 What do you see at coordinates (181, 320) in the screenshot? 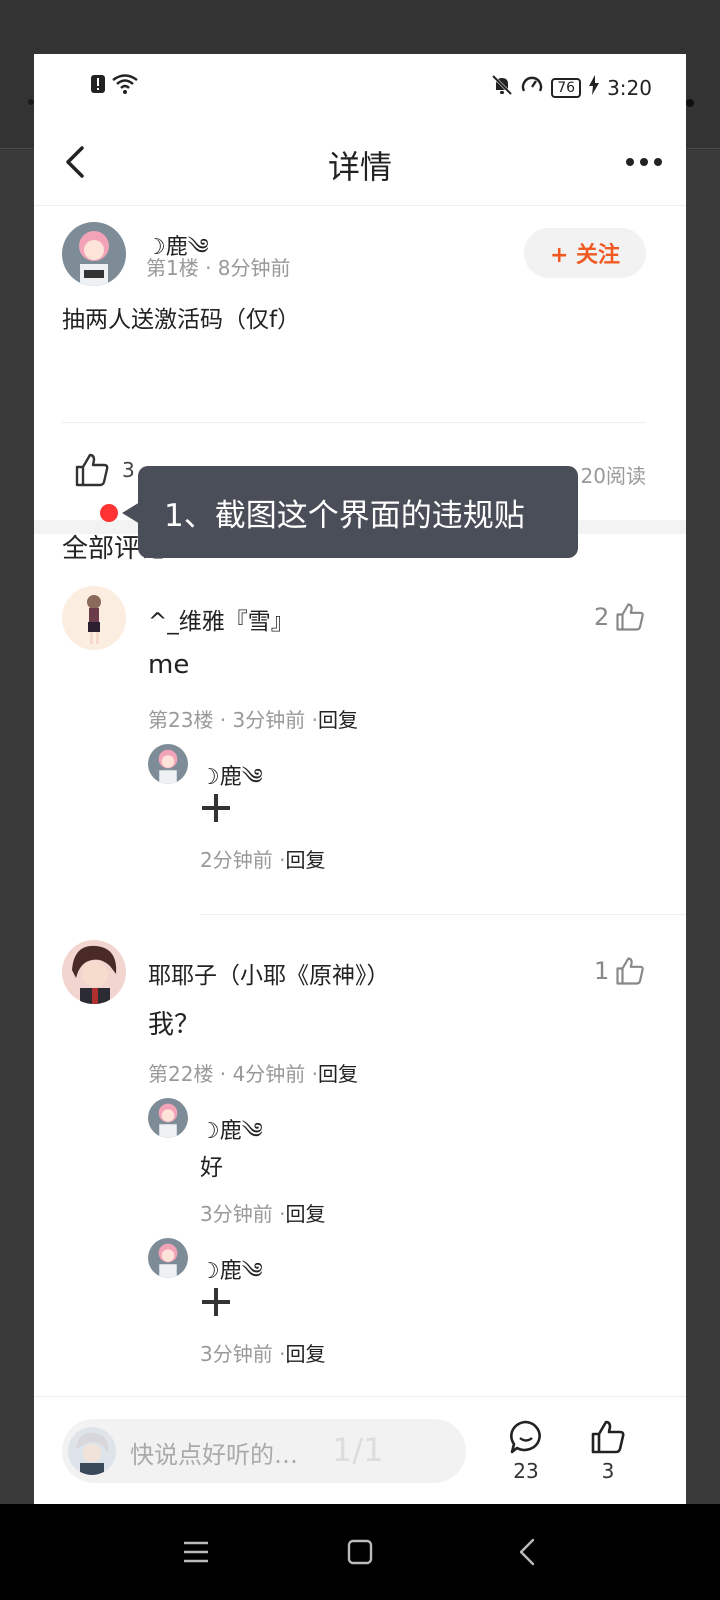
I see `post-content: 抽两人送激活码（仅f）` at bounding box center [181, 320].